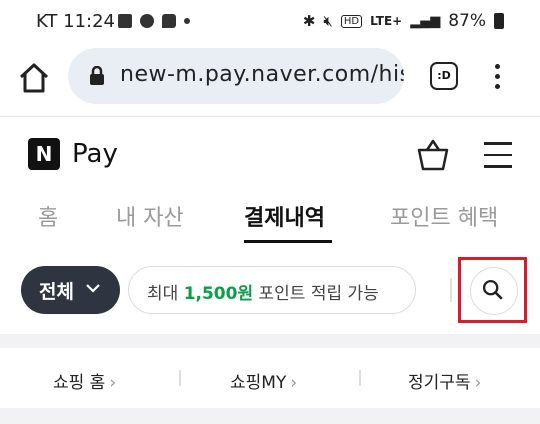 This screenshot has width=540, height=424. What do you see at coordinates (187, 21) in the screenshot?
I see `more-notifications-icon` at bounding box center [187, 21].